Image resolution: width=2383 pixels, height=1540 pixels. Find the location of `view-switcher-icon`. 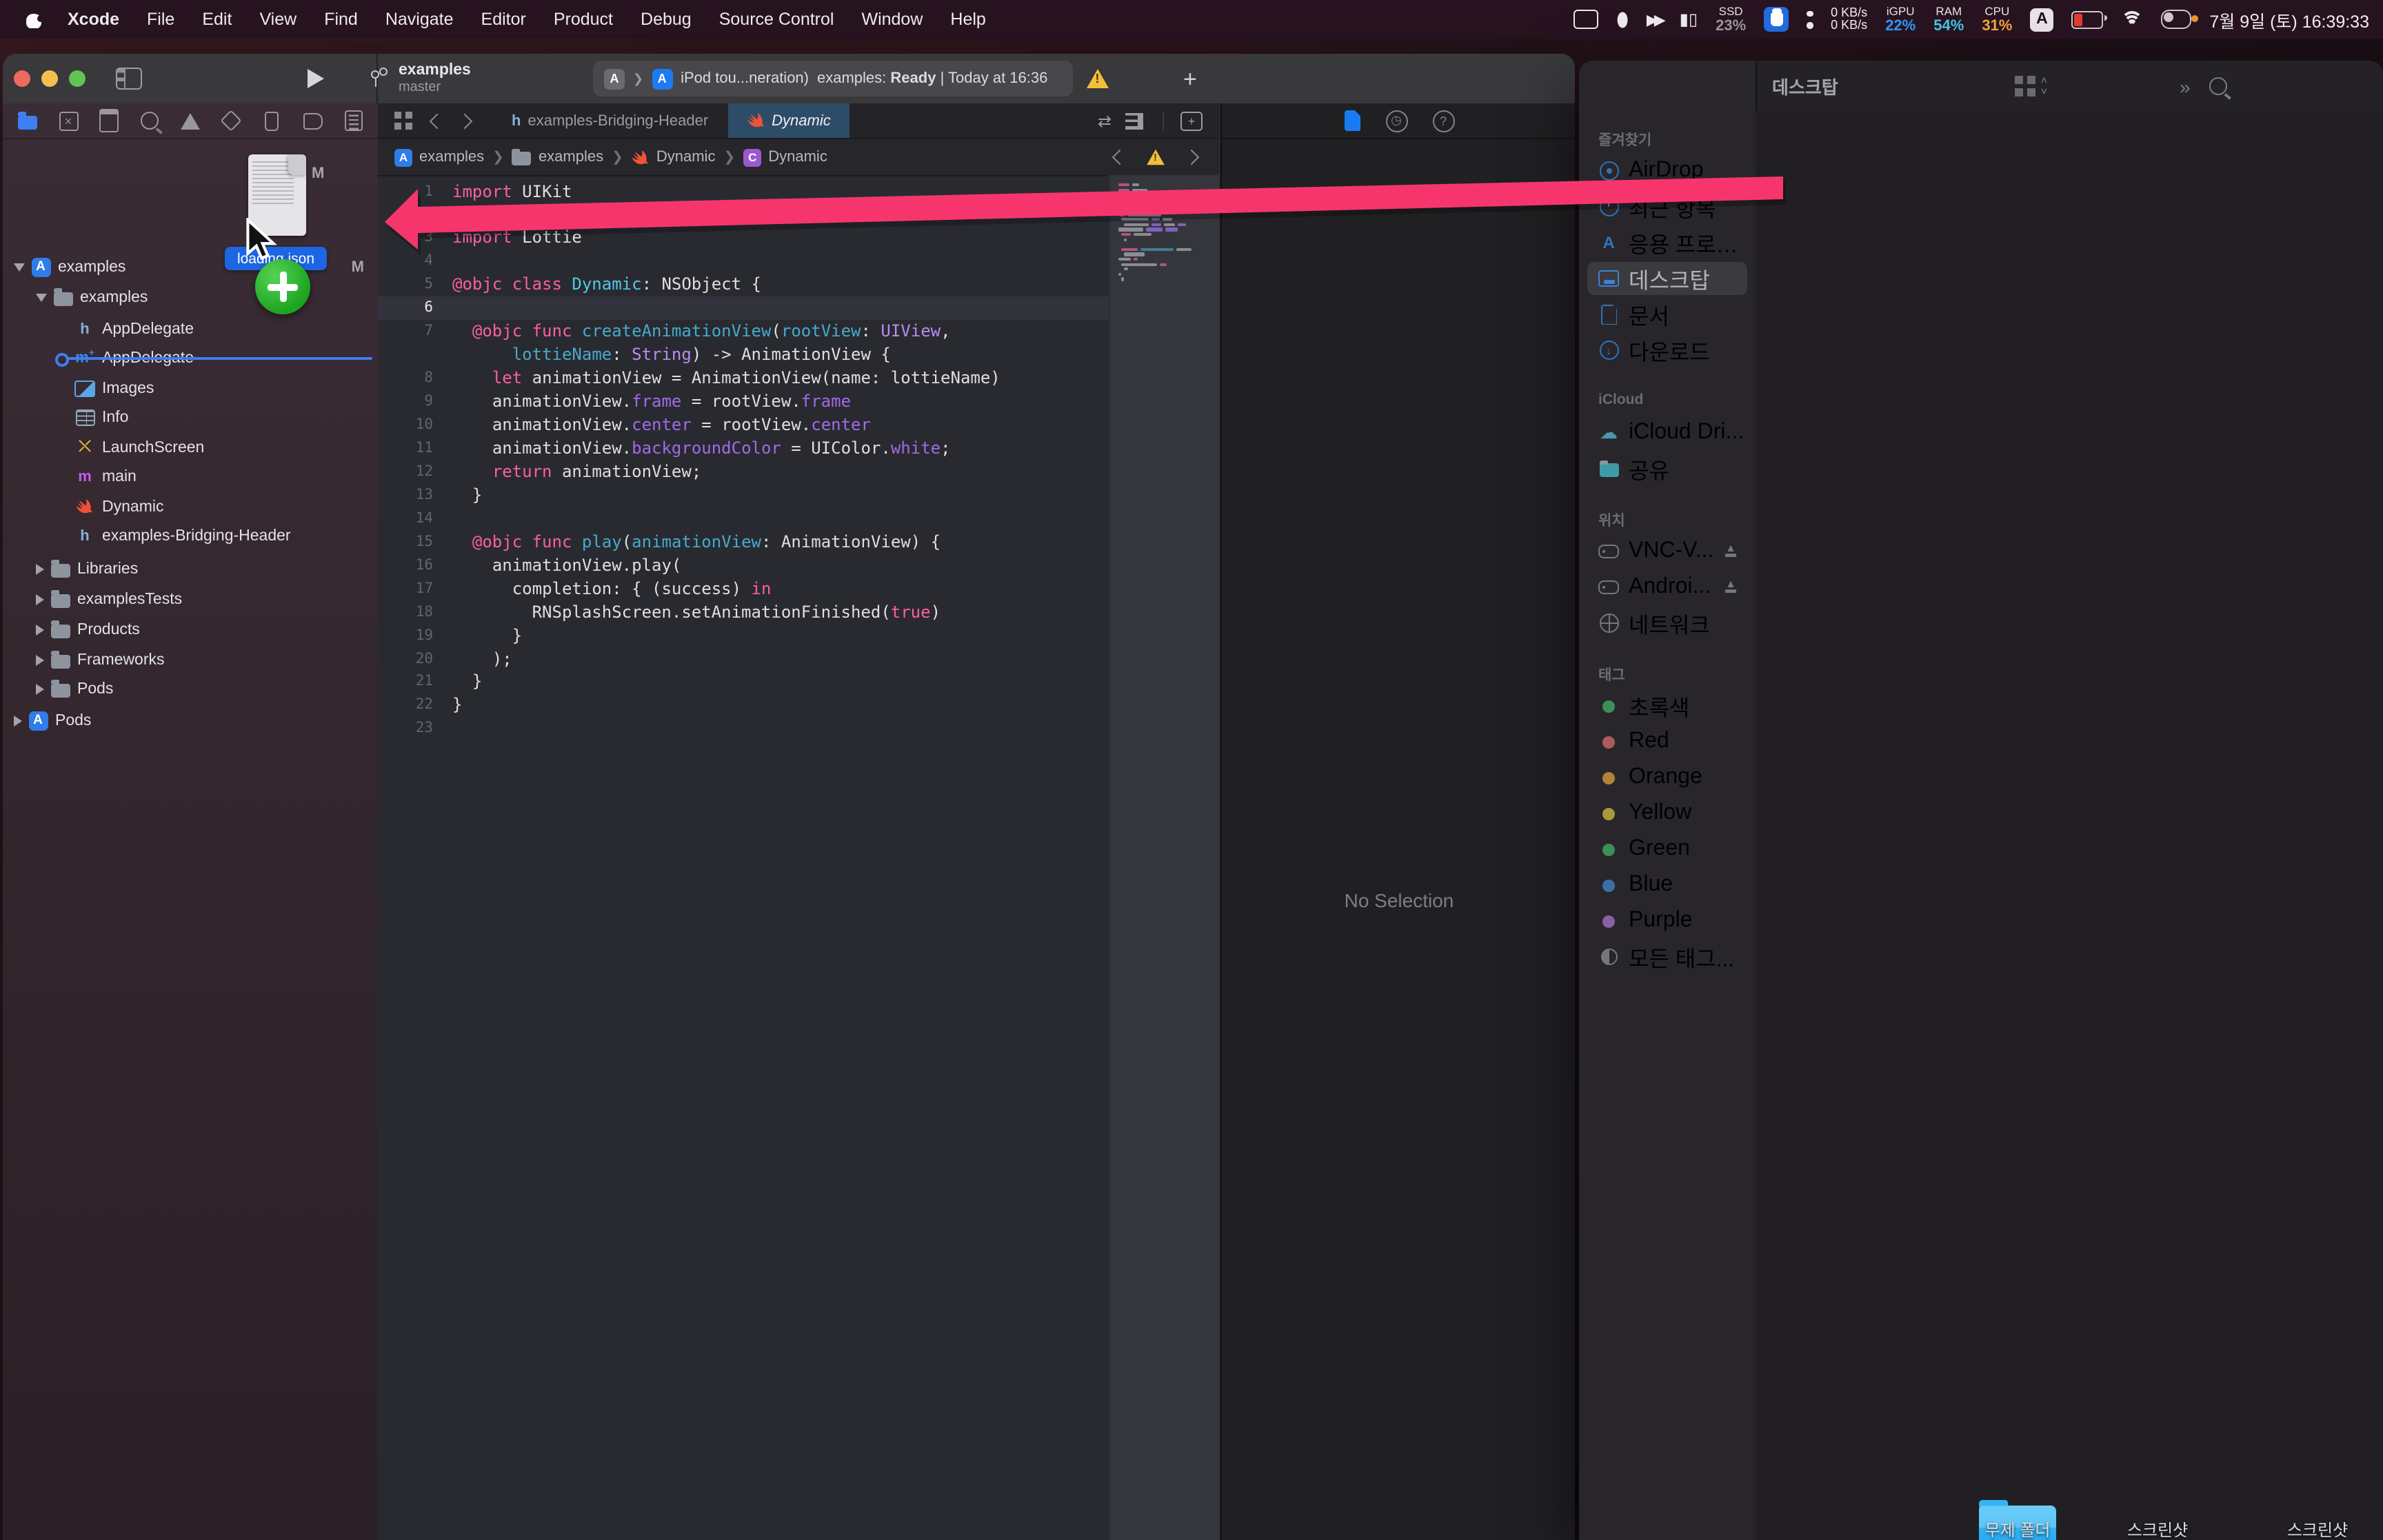

view-switcher-icon is located at coordinates (2024, 87).